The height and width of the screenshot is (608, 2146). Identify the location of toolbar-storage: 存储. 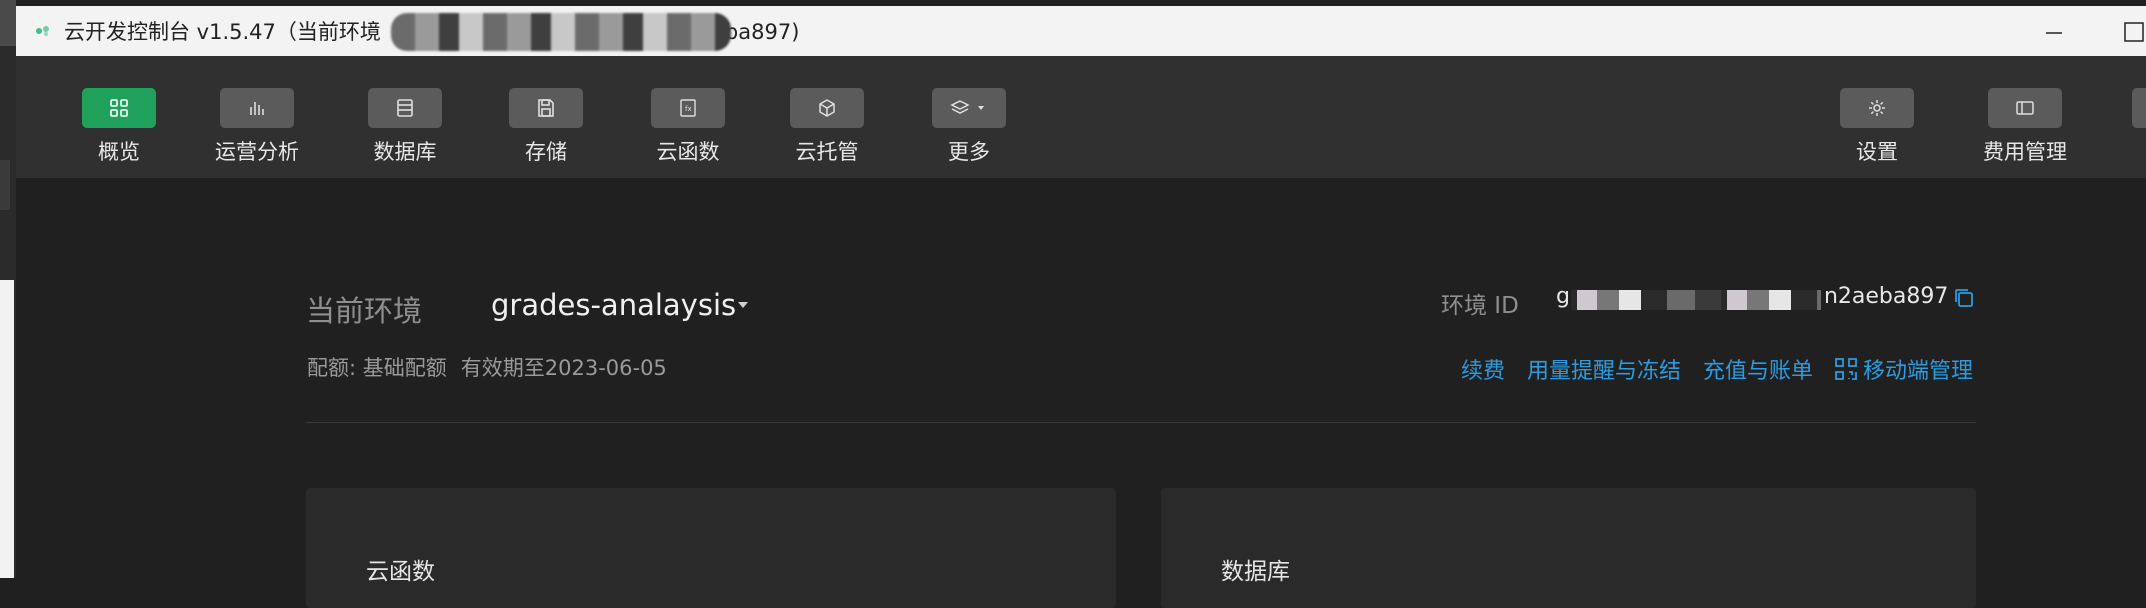
(546, 127).